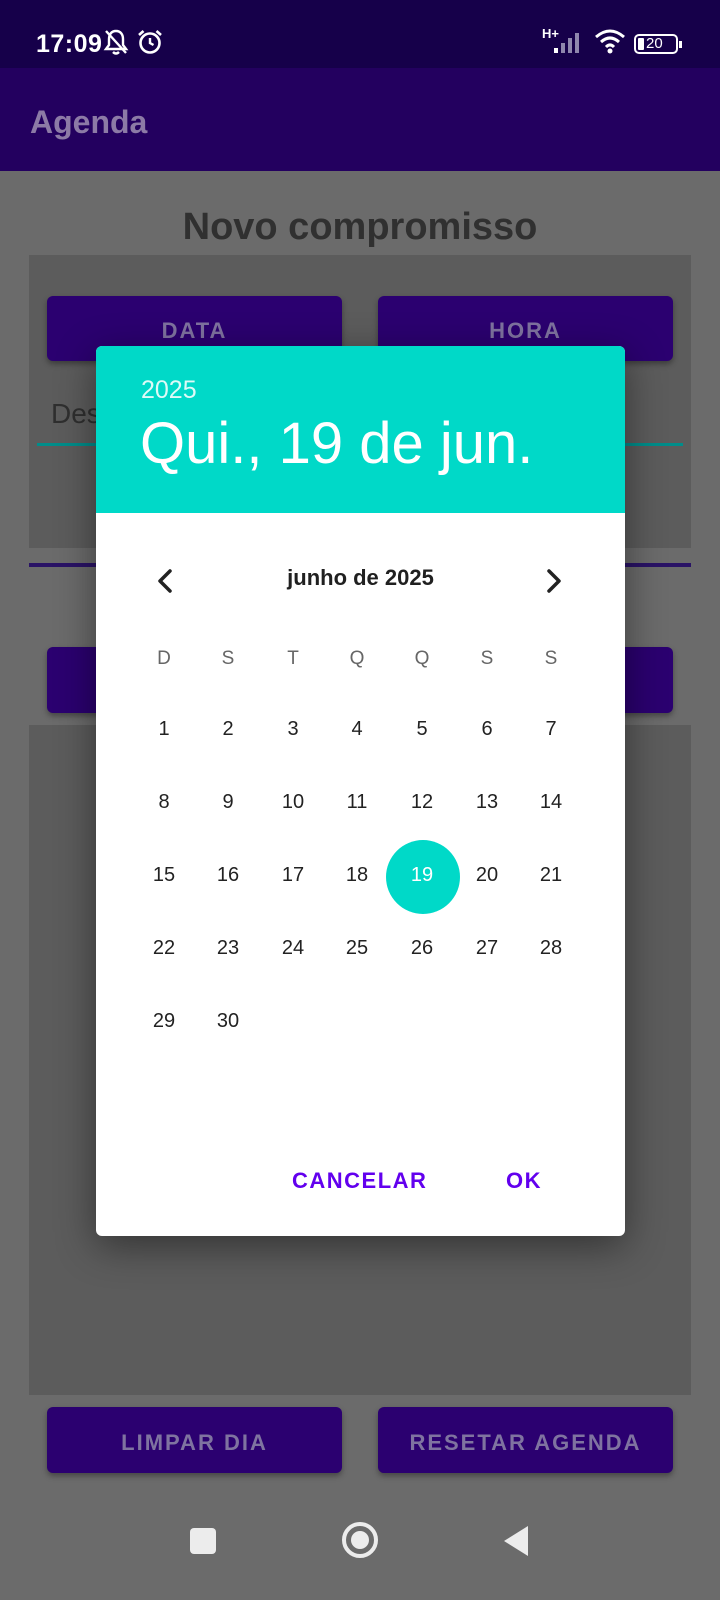  I want to click on battery-icon: 20, so click(658, 44).